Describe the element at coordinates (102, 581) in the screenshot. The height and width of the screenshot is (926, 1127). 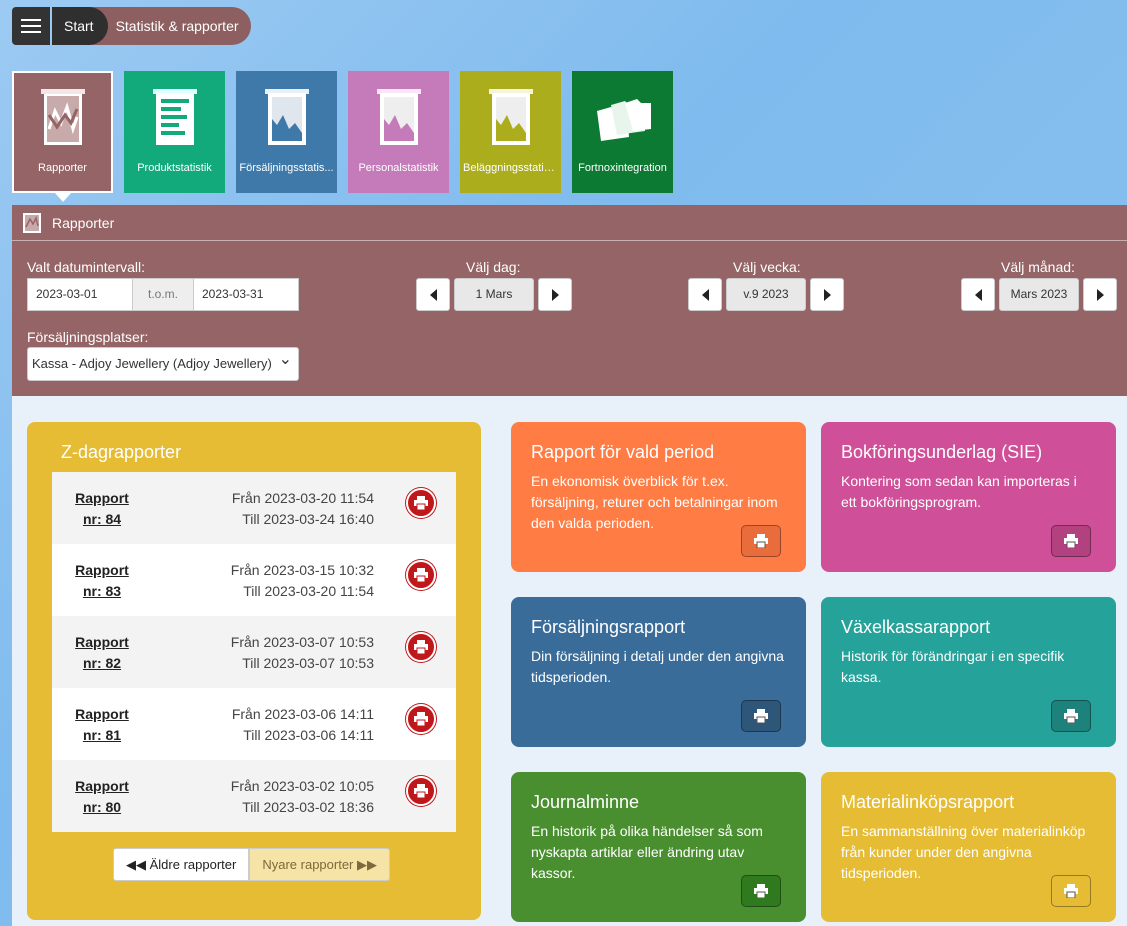
I see `report-link: Rapport nr: 83` at that location.